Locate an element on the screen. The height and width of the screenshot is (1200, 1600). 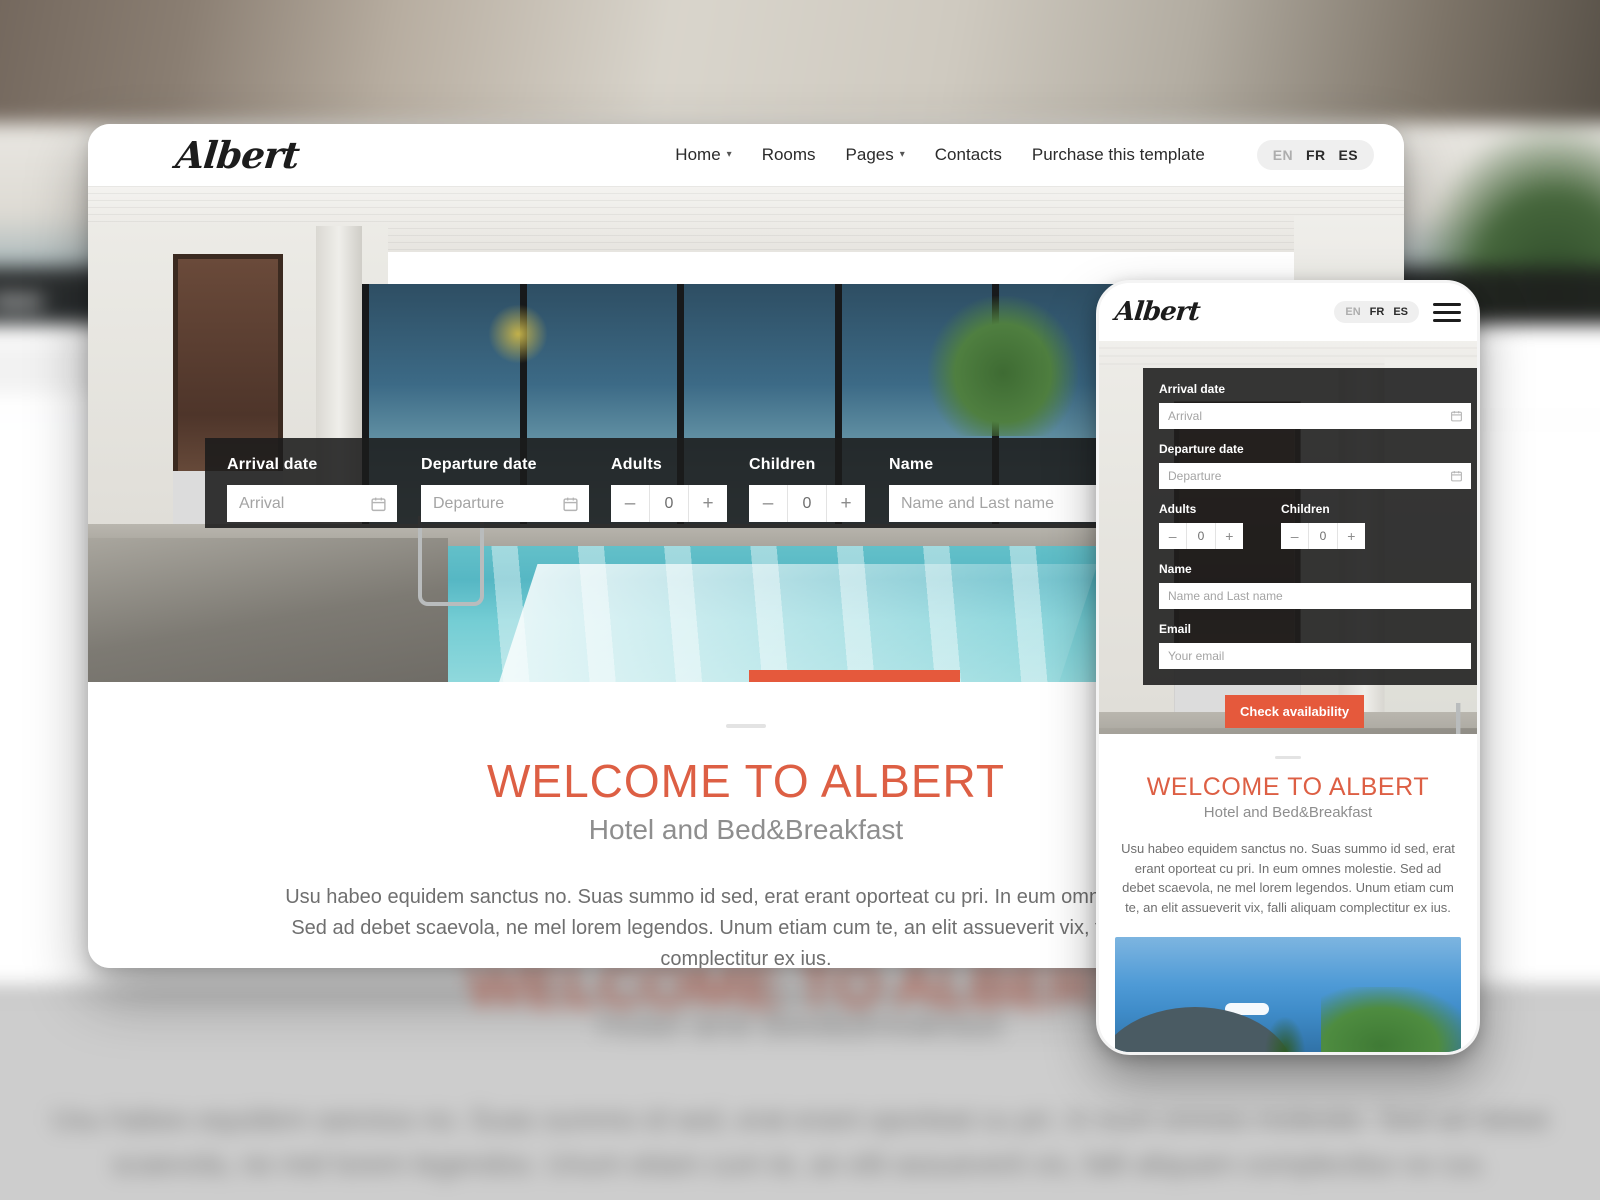
adults-decrement-button: – is located at coordinates (630, 503).